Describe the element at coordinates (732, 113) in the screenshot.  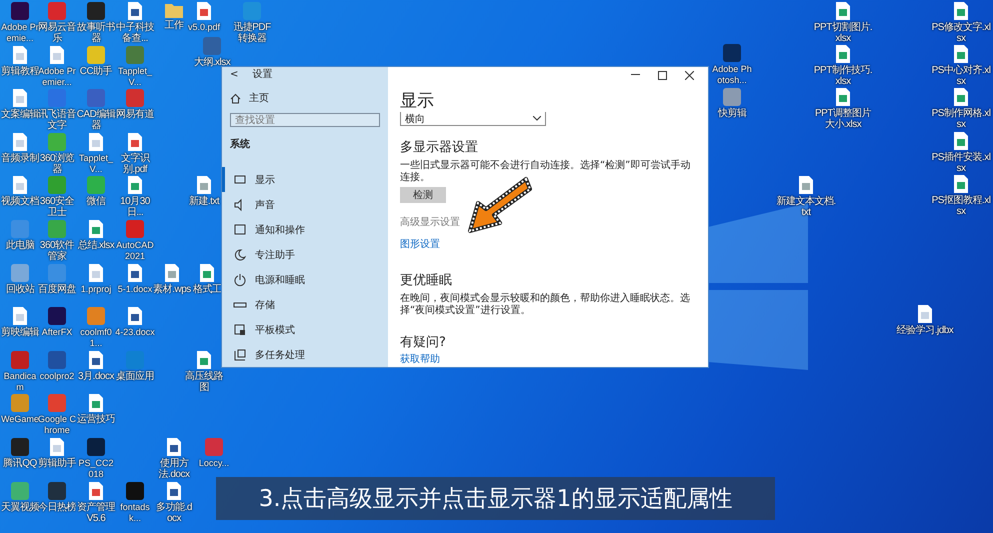
I see `icon-label: 快剪辑` at that location.